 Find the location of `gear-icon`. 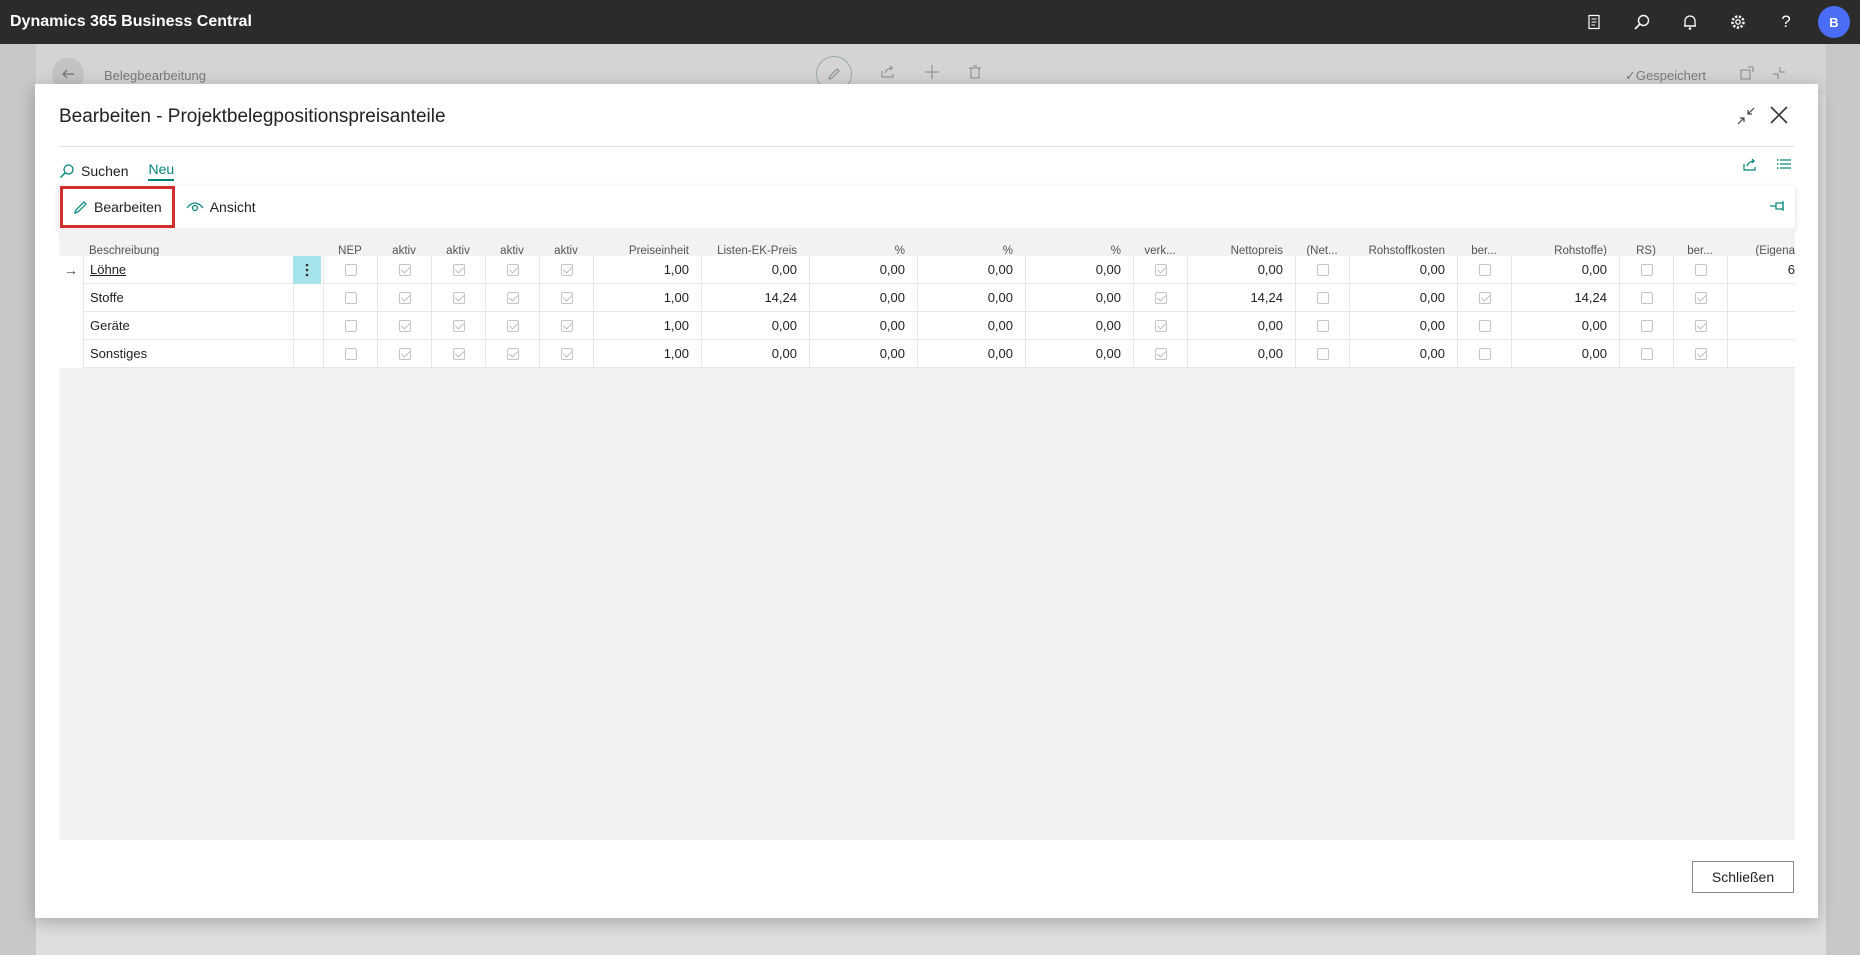

gear-icon is located at coordinates (1738, 22).